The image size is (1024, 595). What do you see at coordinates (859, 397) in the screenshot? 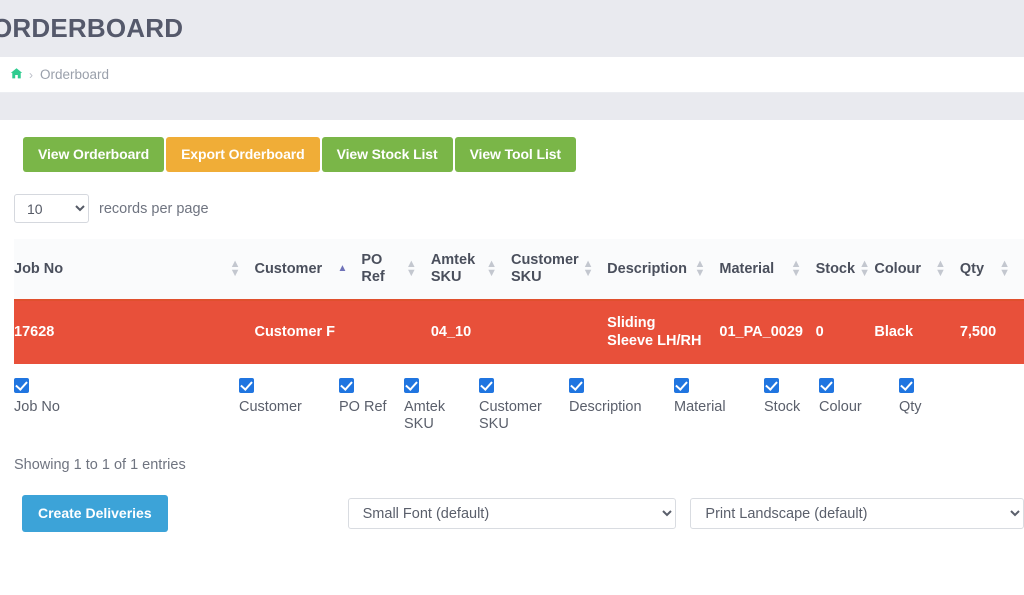
I see `column-toggle-colour: Colour` at bounding box center [859, 397].